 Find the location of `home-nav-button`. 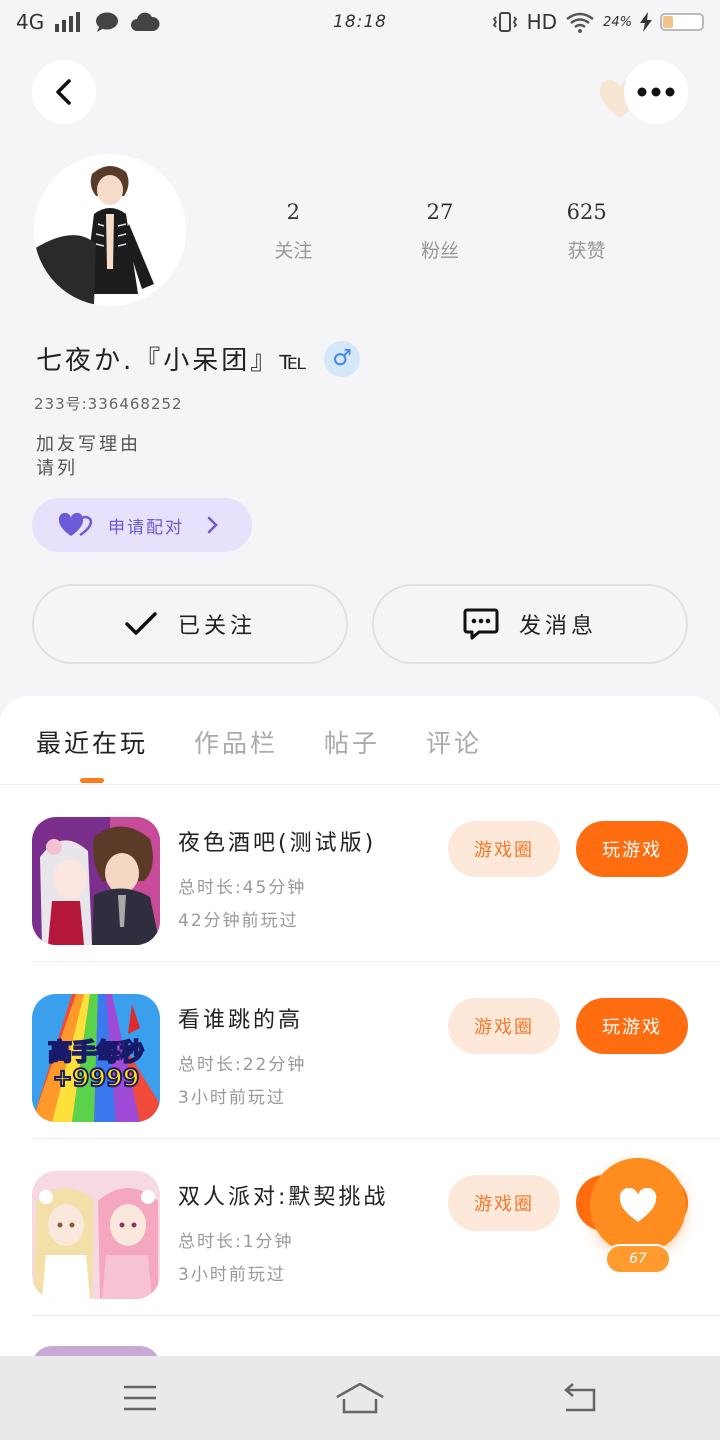

home-nav-button is located at coordinates (360, 1398).